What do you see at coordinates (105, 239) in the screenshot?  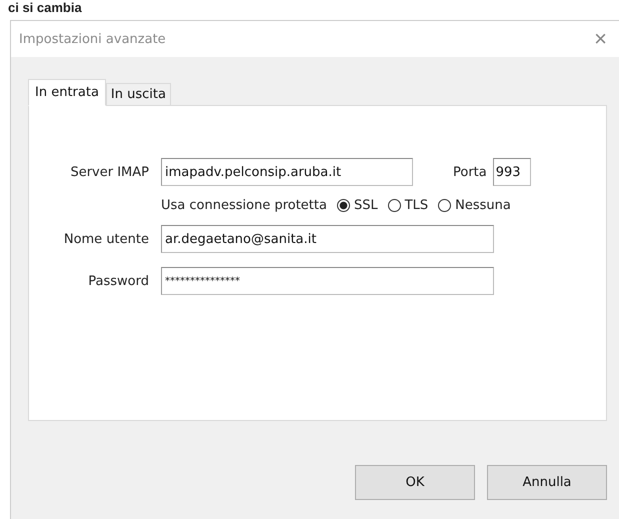 I see `field-label: Nome utente` at bounding box center [105, 239].